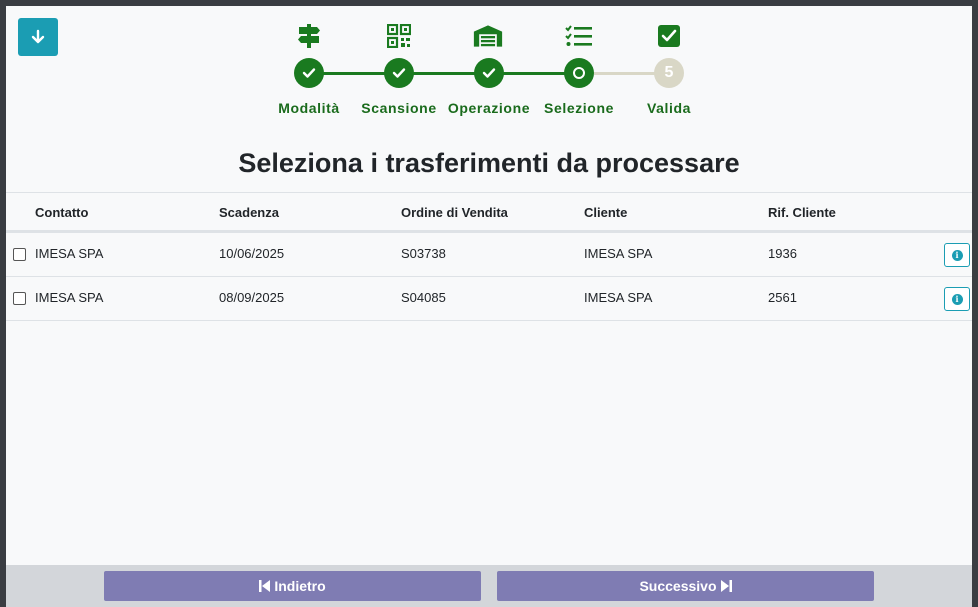  Describe the element at coordinates (61, 212) in the screenshot. I see `column-header-contatto: Contatto` at that location.